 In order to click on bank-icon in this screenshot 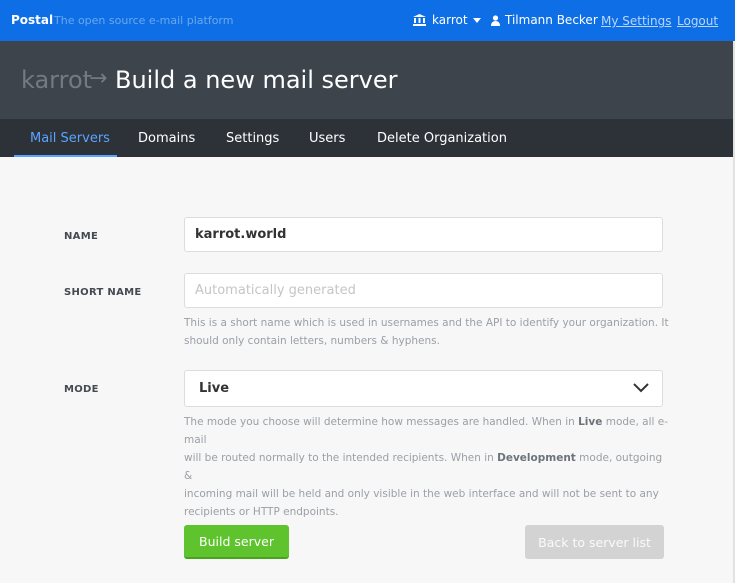, I will do `click(419, 20)`.